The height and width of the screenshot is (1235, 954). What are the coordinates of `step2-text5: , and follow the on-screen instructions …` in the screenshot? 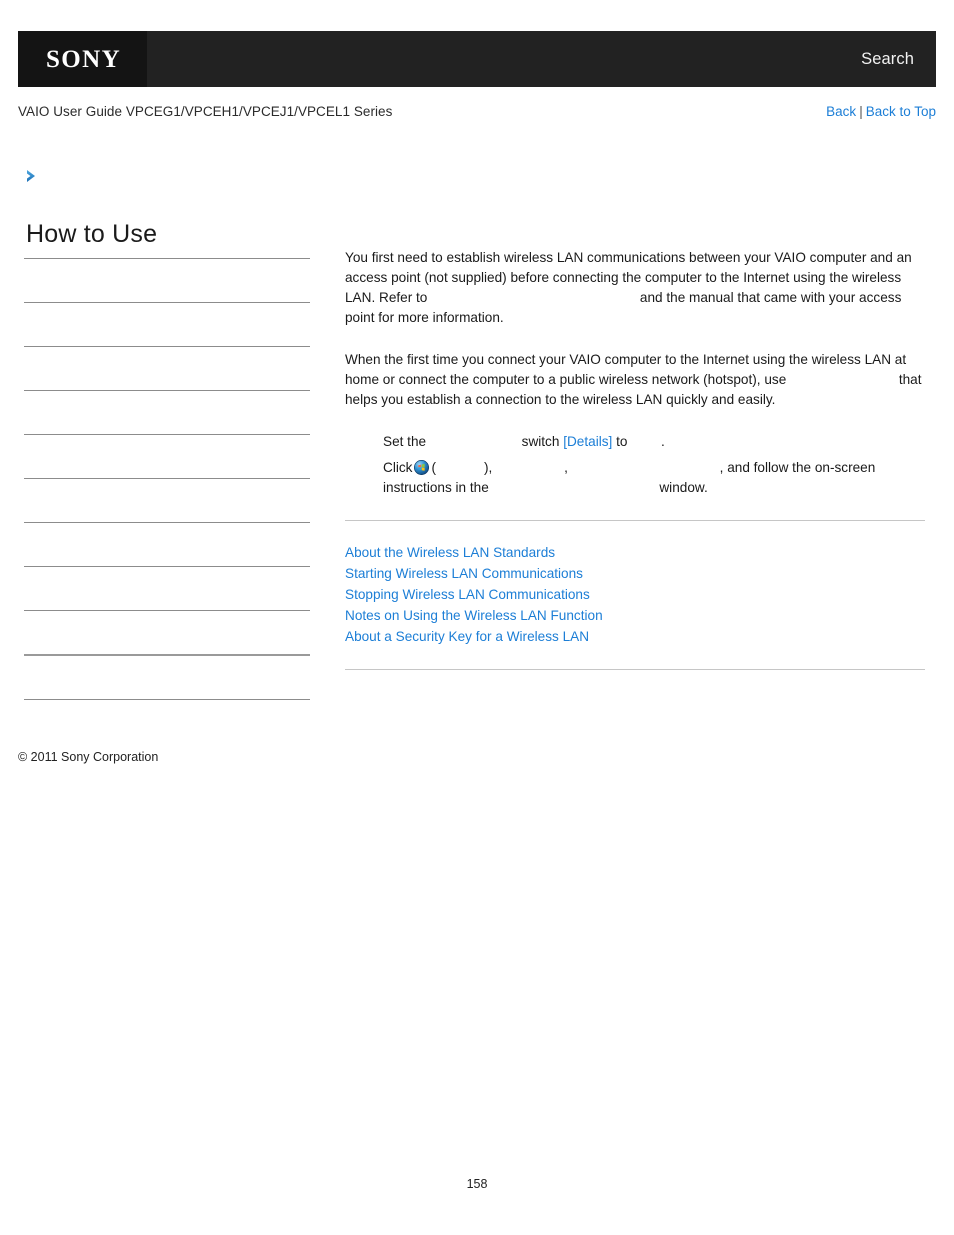 It's located at (629, 477).